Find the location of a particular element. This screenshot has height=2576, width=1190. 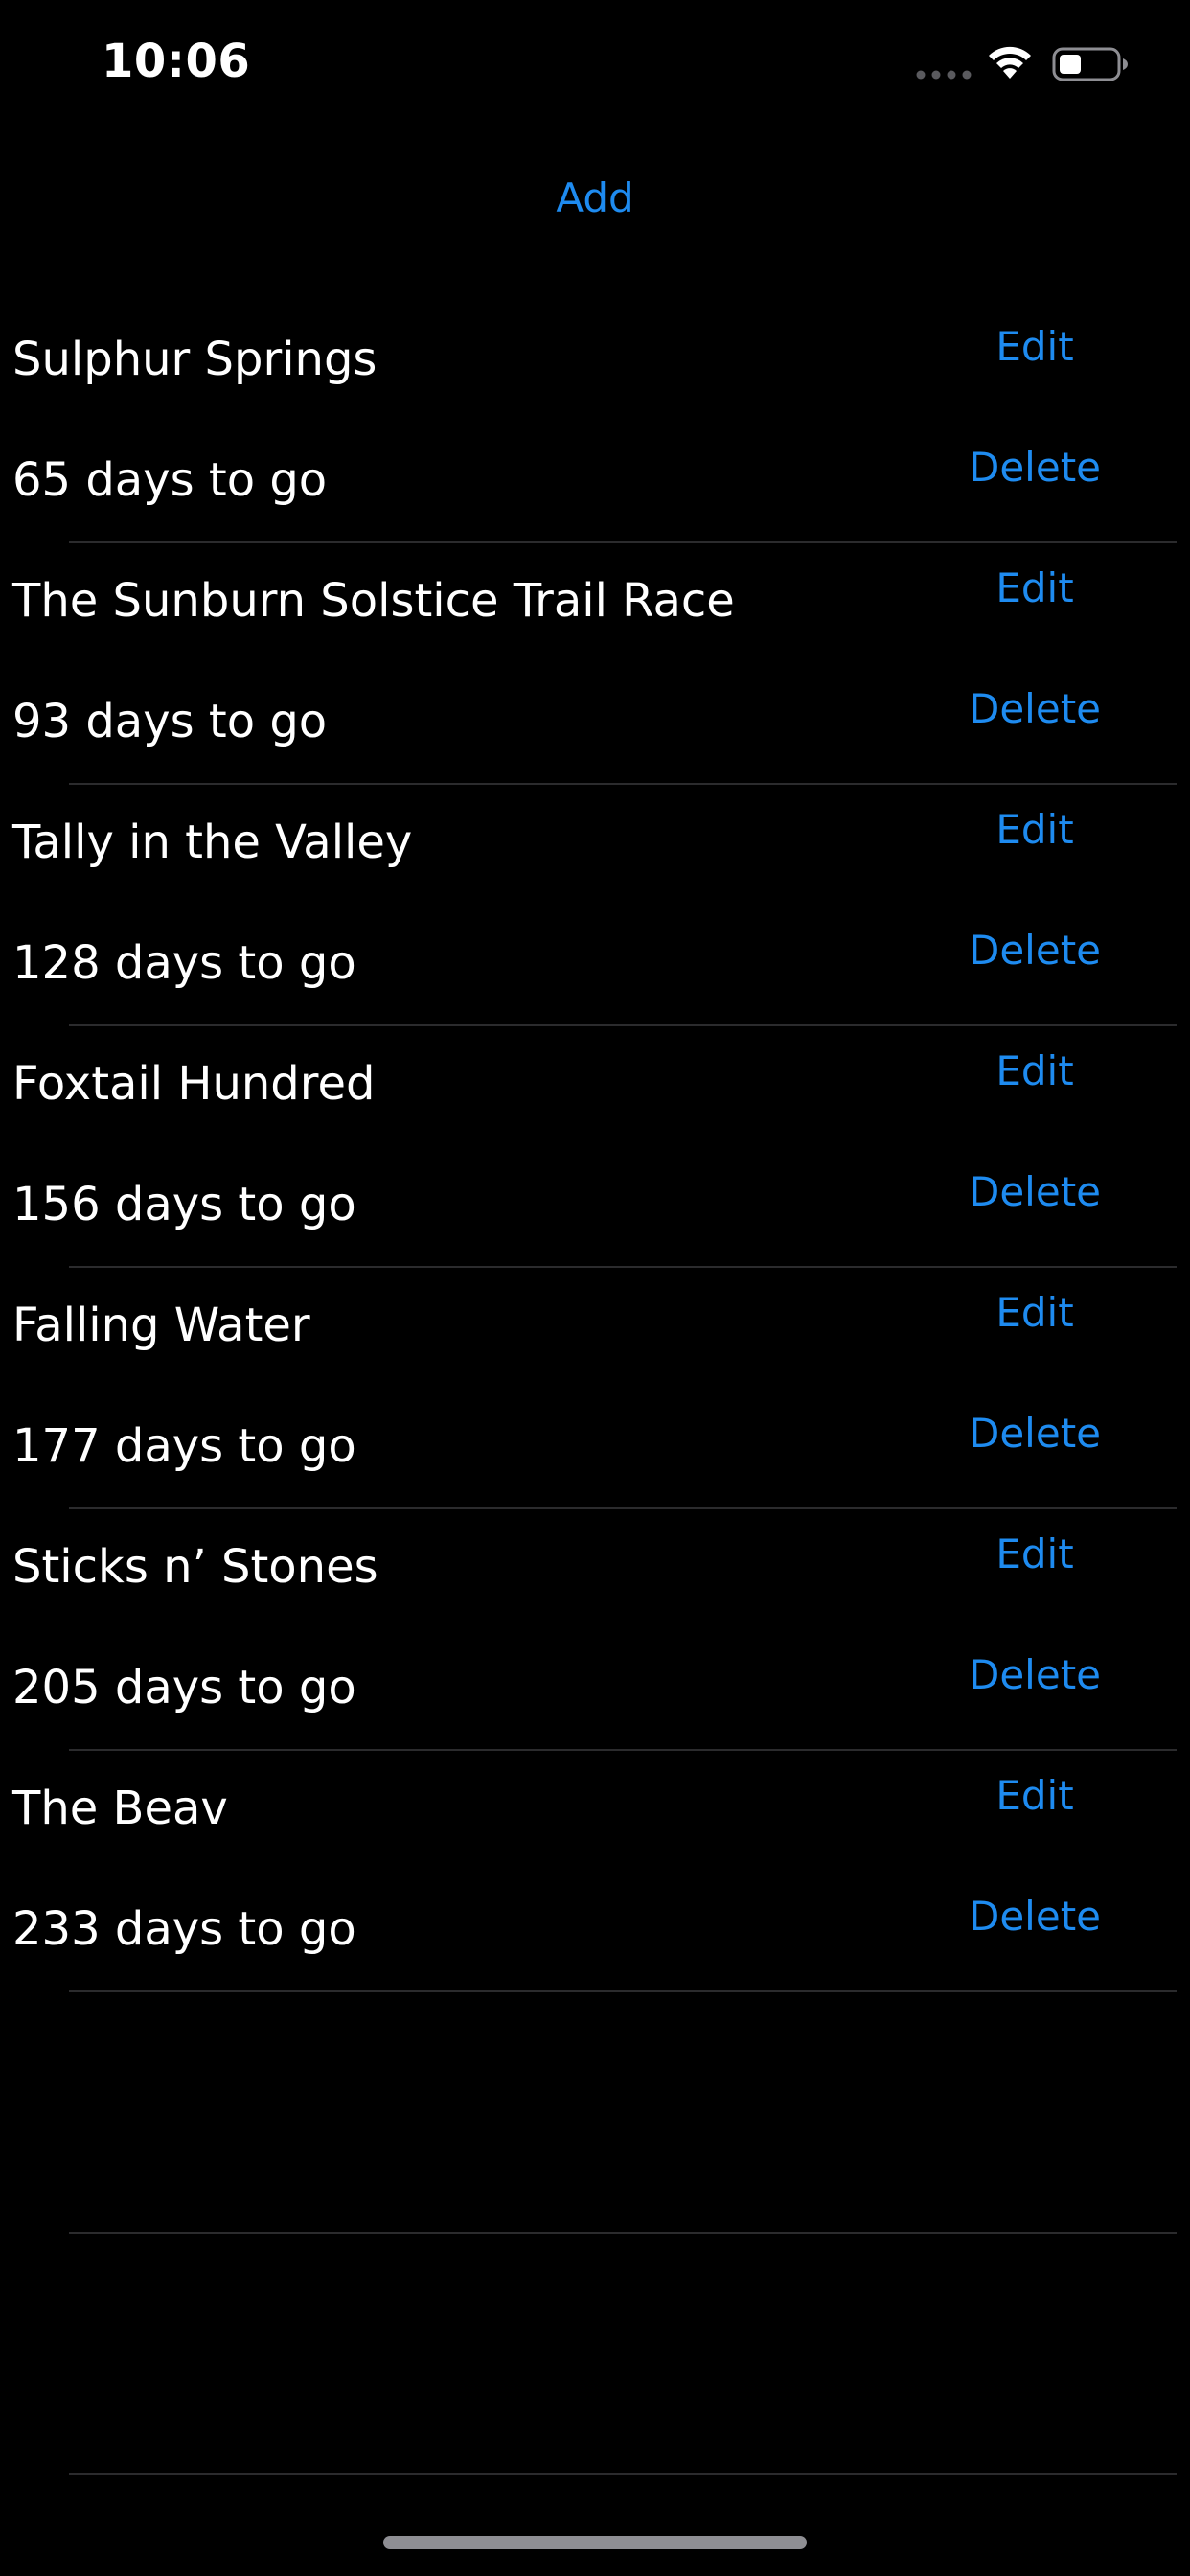

status-bar: 10:06 is located at coordinates (595, 67).